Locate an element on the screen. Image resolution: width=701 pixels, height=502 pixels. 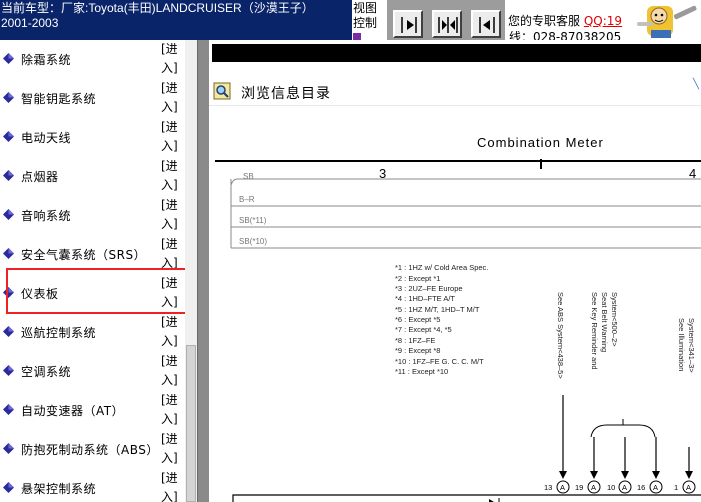
sidebar-item-label: 电动天线 is located at coordinates (46, 138).